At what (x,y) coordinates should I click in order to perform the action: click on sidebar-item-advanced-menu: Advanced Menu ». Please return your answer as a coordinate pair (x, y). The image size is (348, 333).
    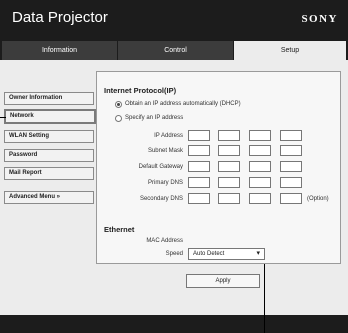
    Looking at the image, I should click on (49, 197).